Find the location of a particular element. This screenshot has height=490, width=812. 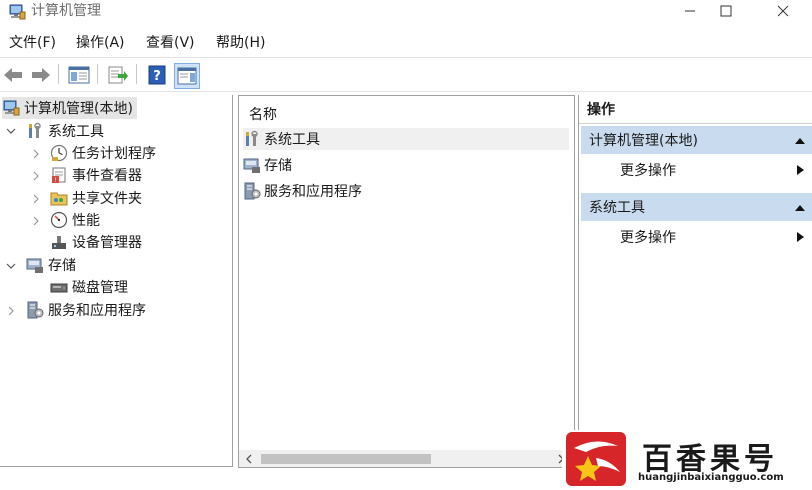

horizontal-scrollbar is located at coordinates (406, 458).